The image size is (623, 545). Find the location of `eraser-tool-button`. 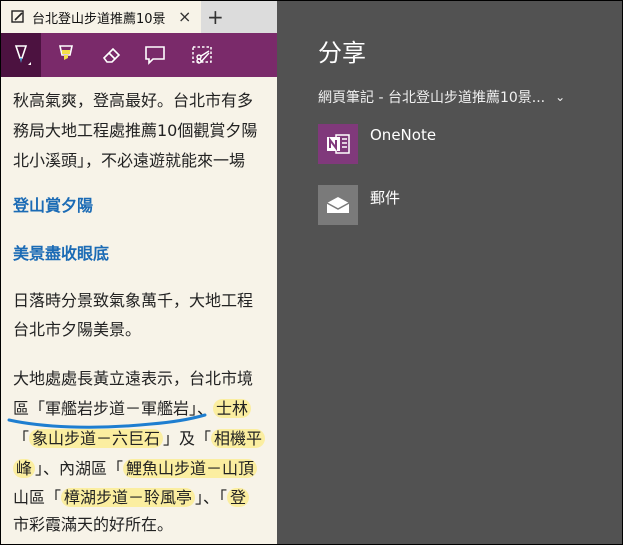

eraser-tool-button is located at coordinates (112, 55).